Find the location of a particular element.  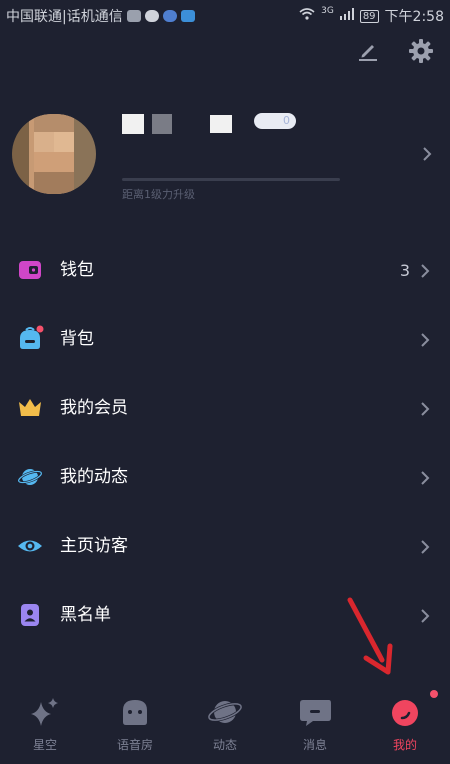

menu-item-membership: 我的会员 is located at coordinates (225, 408).